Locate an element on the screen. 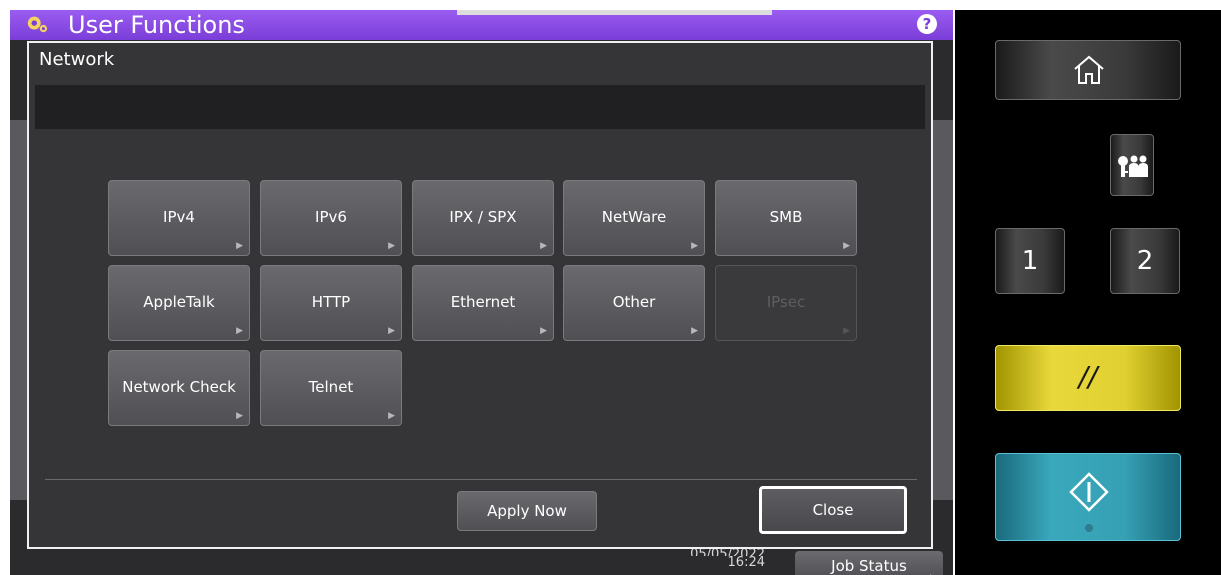  button-label: SMB is located at coordinates (786, 217).